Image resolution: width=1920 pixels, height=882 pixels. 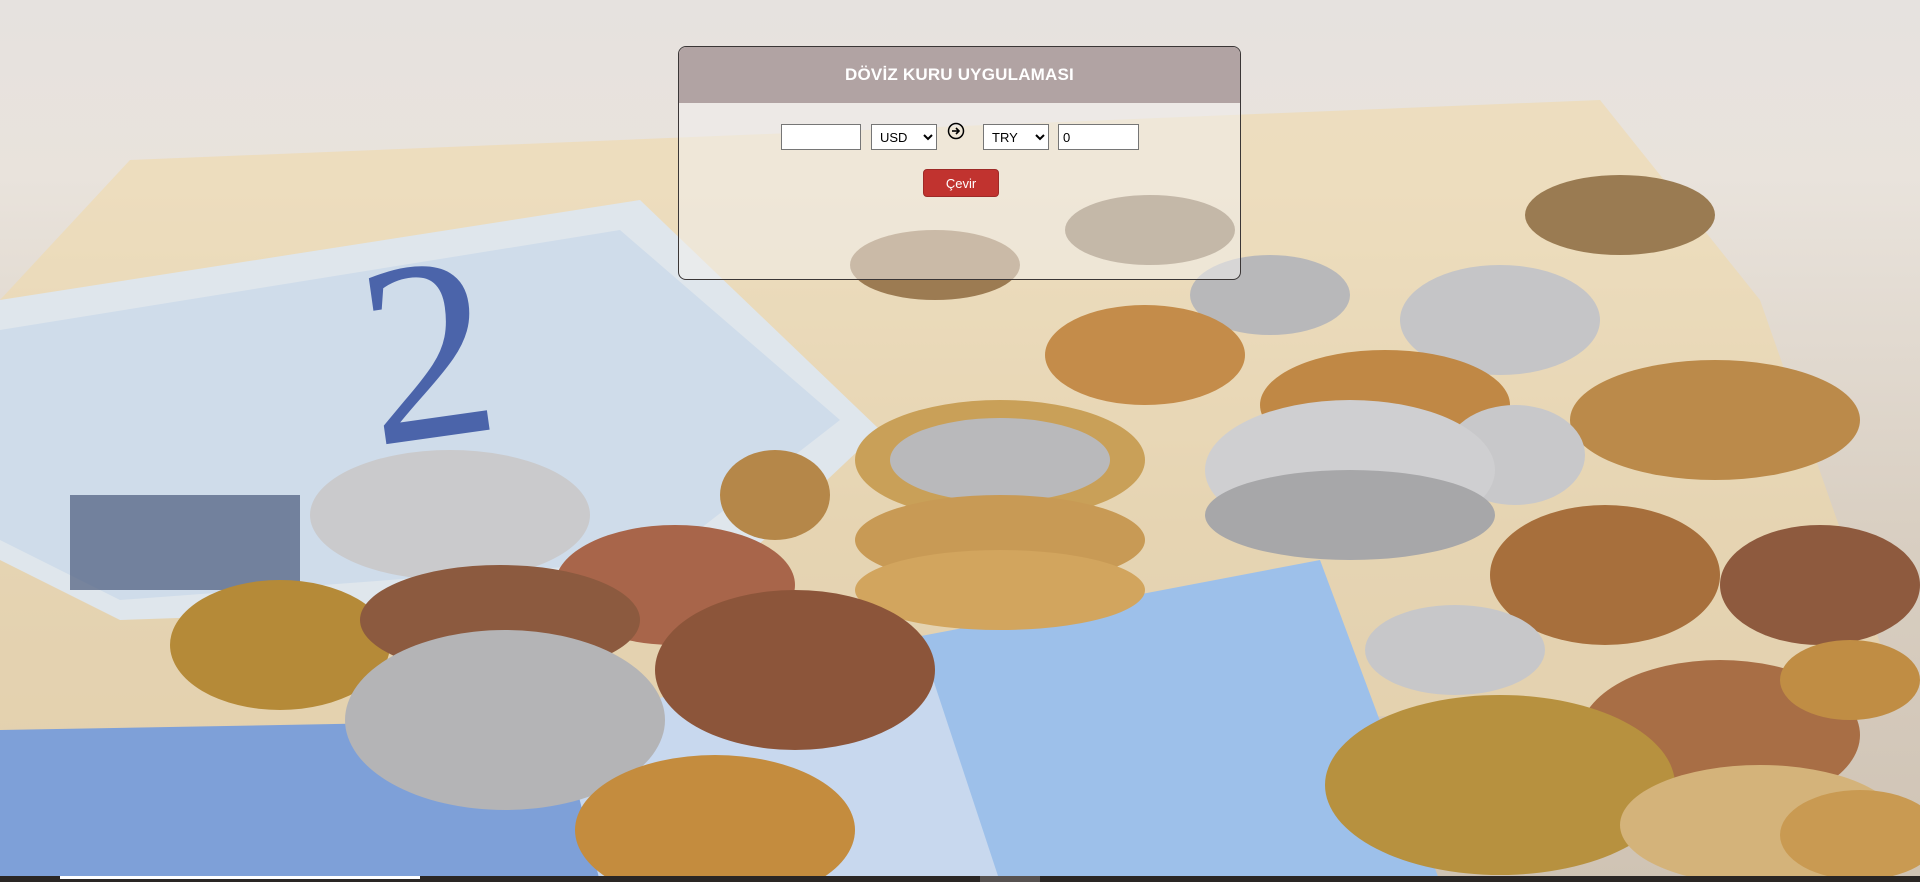 I want to click on currency-converter-panel: DÖVİZ KURU UYGULAMASI USD TRY Çevir, so click(x=959, y=163).